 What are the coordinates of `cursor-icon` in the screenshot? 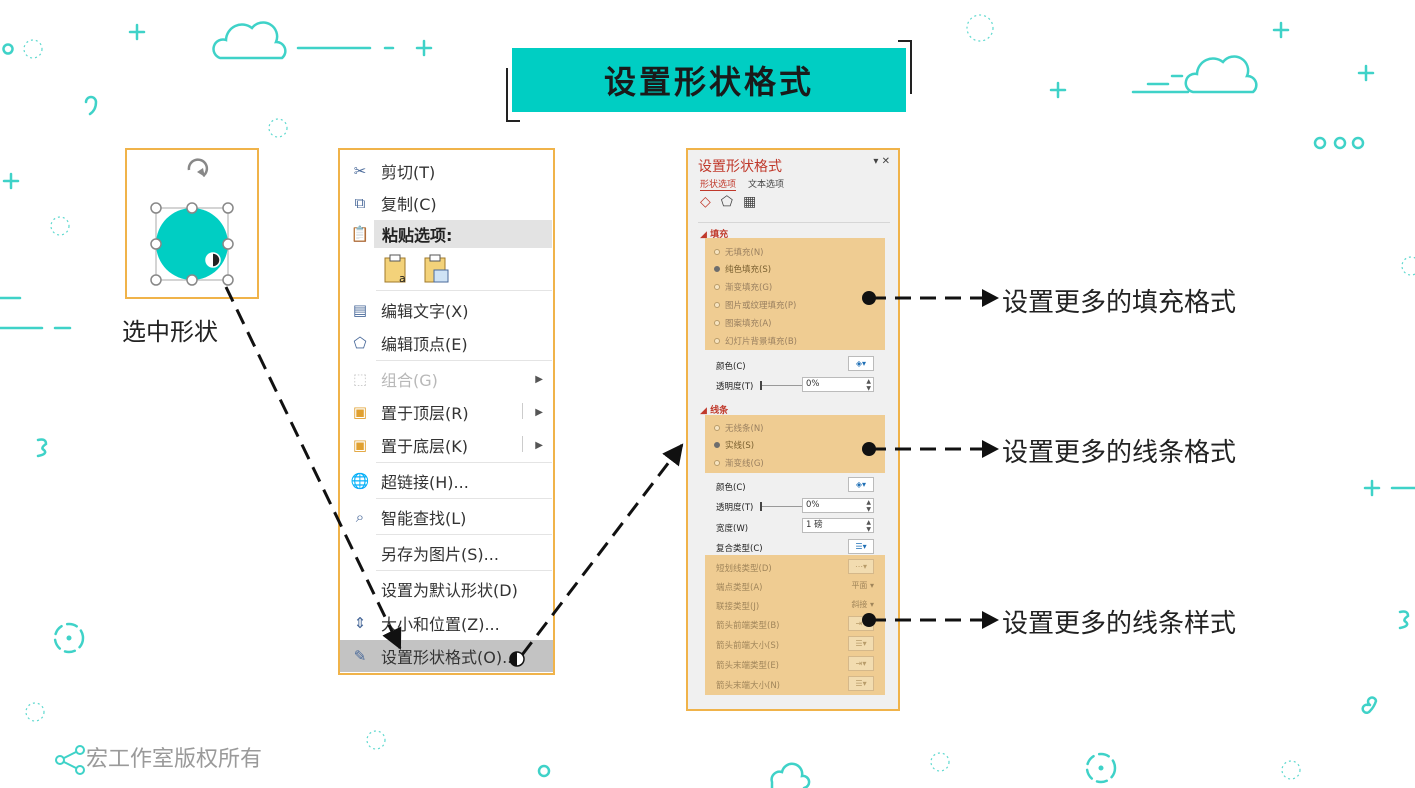 It's located at (517, 659).